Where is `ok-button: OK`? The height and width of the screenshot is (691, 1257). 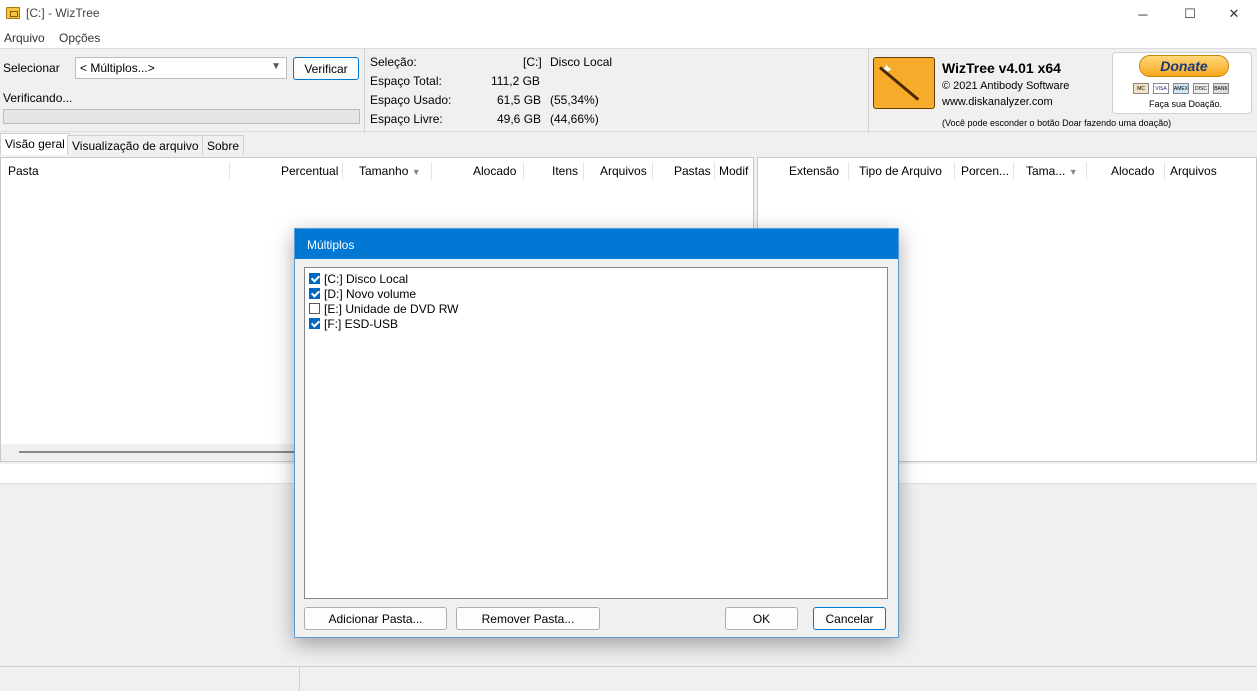 ok-button: OK is located at coordinates (761, 618).